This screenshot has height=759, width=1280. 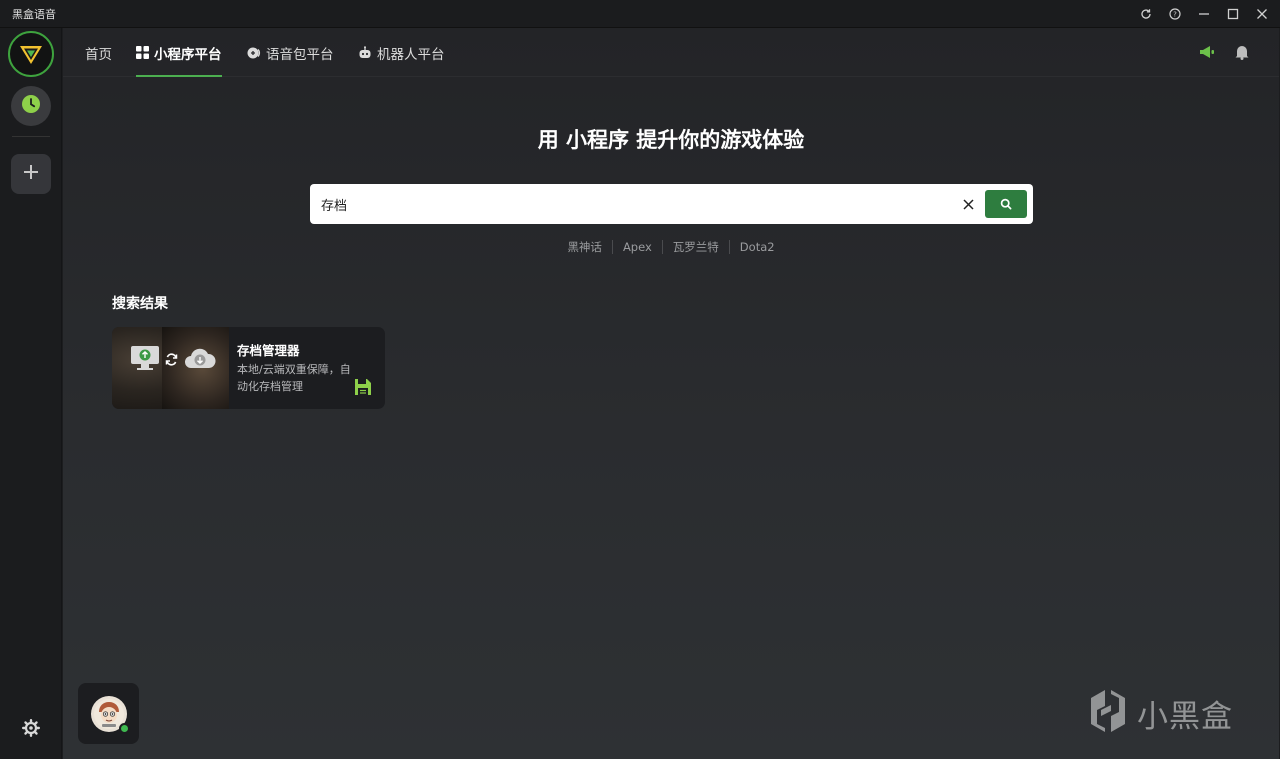 I want to click on bell-icon, so click(x=1242, y=52).